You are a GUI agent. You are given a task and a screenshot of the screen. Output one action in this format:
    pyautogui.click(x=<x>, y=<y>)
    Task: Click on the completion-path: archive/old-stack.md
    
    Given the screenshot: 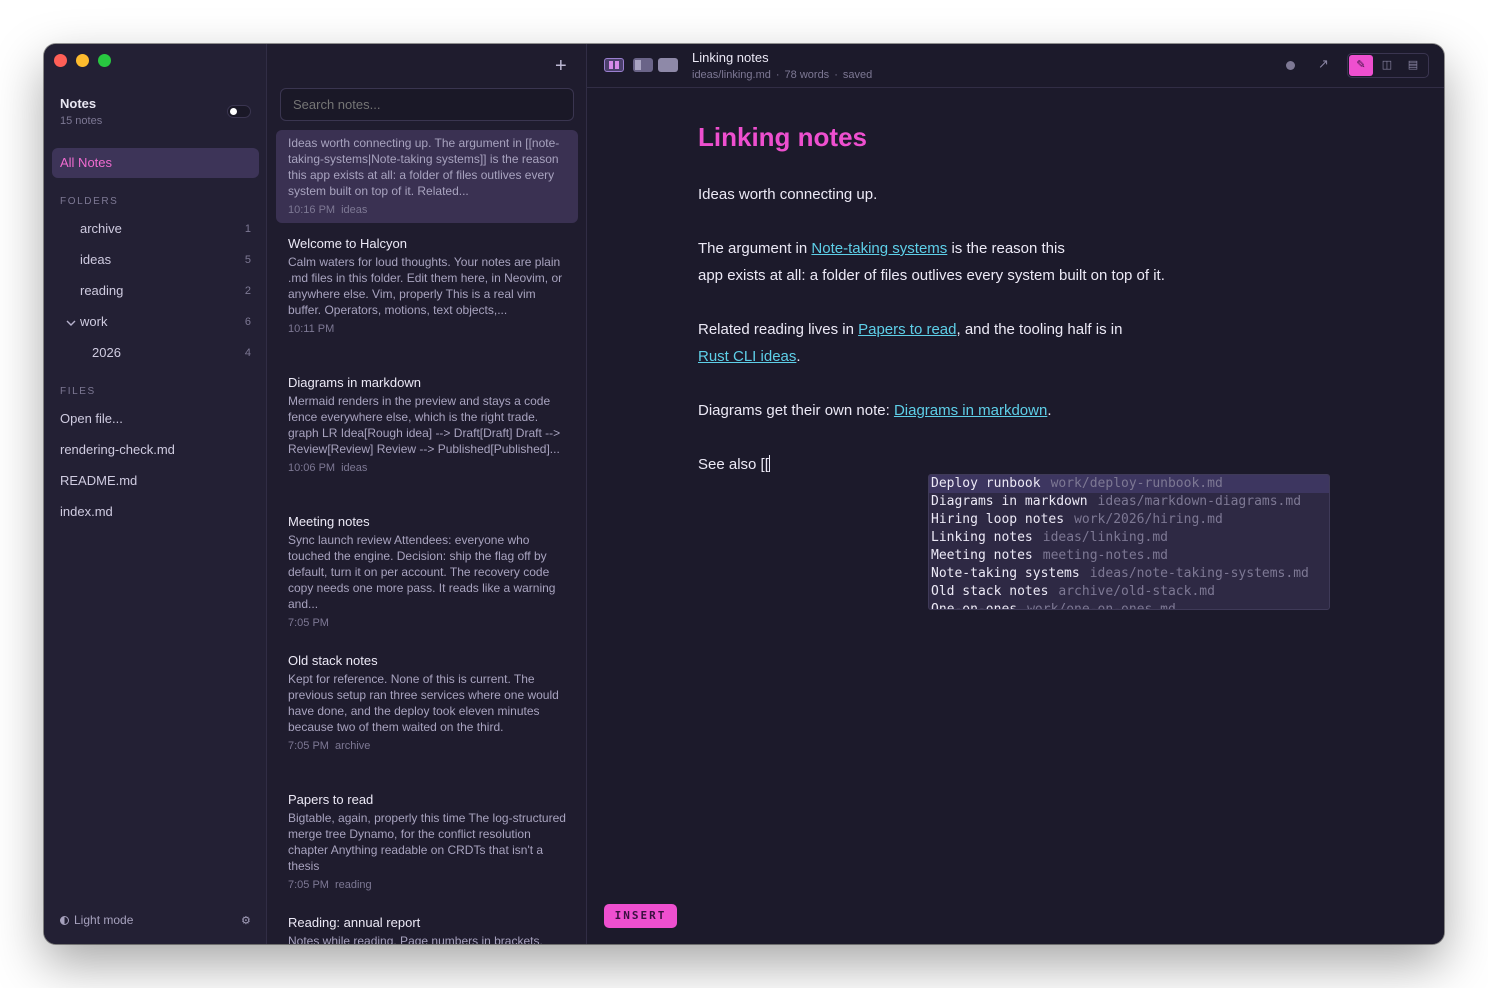 What is the action you would take?
    pyautogui.click(x=1136, y=591)
    